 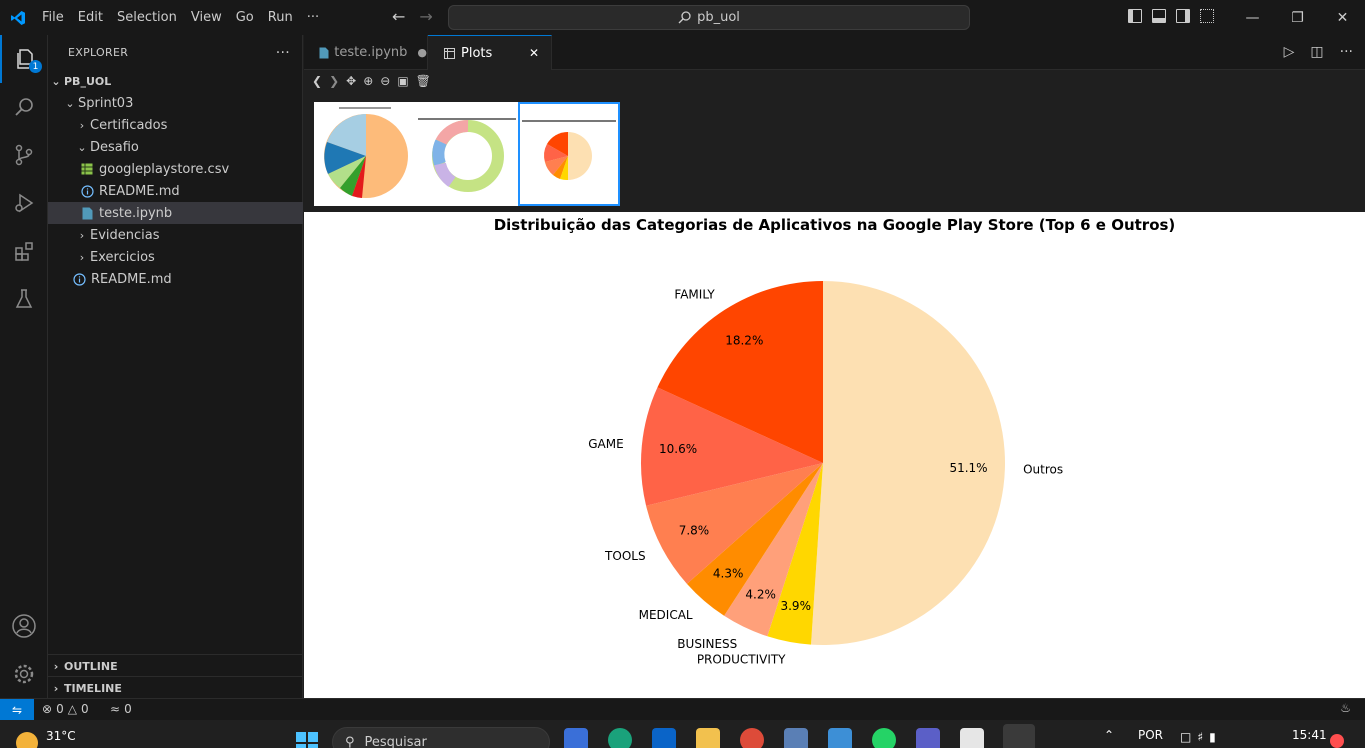 I want to click on teams-app-icon, so click(x=928, y=738).